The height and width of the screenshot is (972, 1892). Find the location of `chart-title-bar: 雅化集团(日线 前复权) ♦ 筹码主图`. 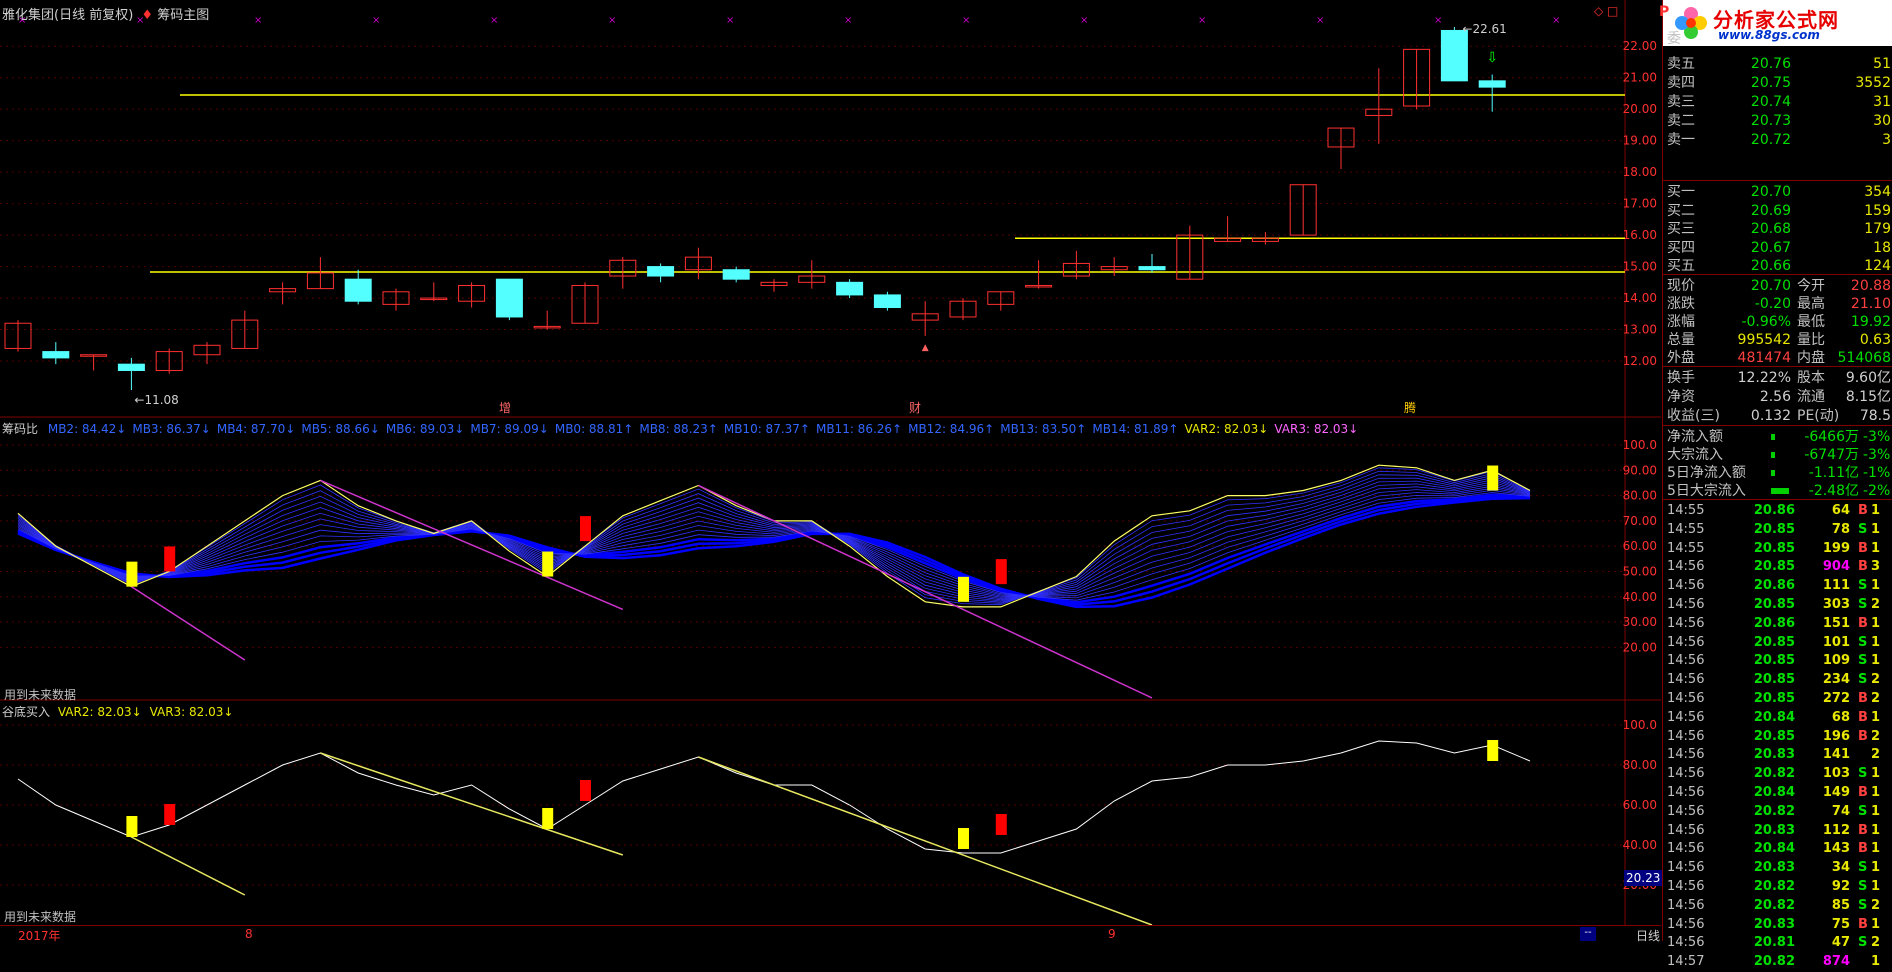

chart-title-bar: 雅化集团(日线 前复权) ♦ 筹码主图 is located at coordinates (105, 13).